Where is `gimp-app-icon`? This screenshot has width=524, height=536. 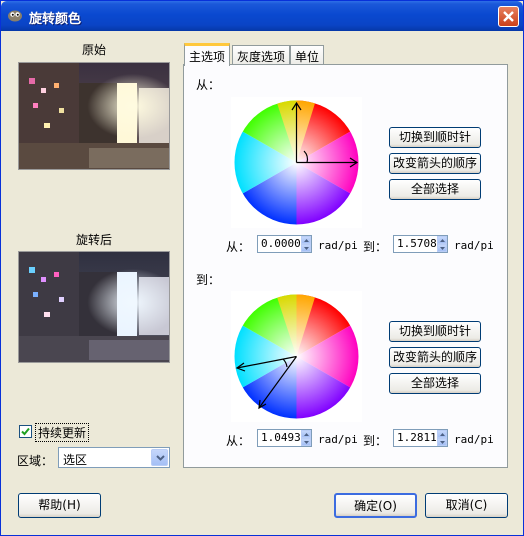 gimp-app-icon is located at coordinates (15, 15).